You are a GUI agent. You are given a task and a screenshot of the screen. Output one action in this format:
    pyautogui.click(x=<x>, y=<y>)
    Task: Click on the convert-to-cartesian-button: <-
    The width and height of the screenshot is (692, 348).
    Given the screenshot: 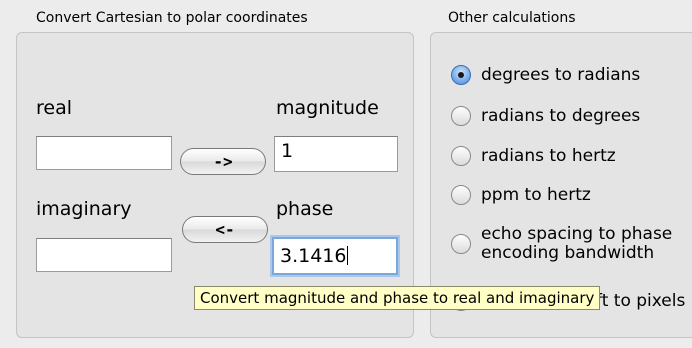 What is the action you would take?
    pyautogui.click(x=225, y=229)
    